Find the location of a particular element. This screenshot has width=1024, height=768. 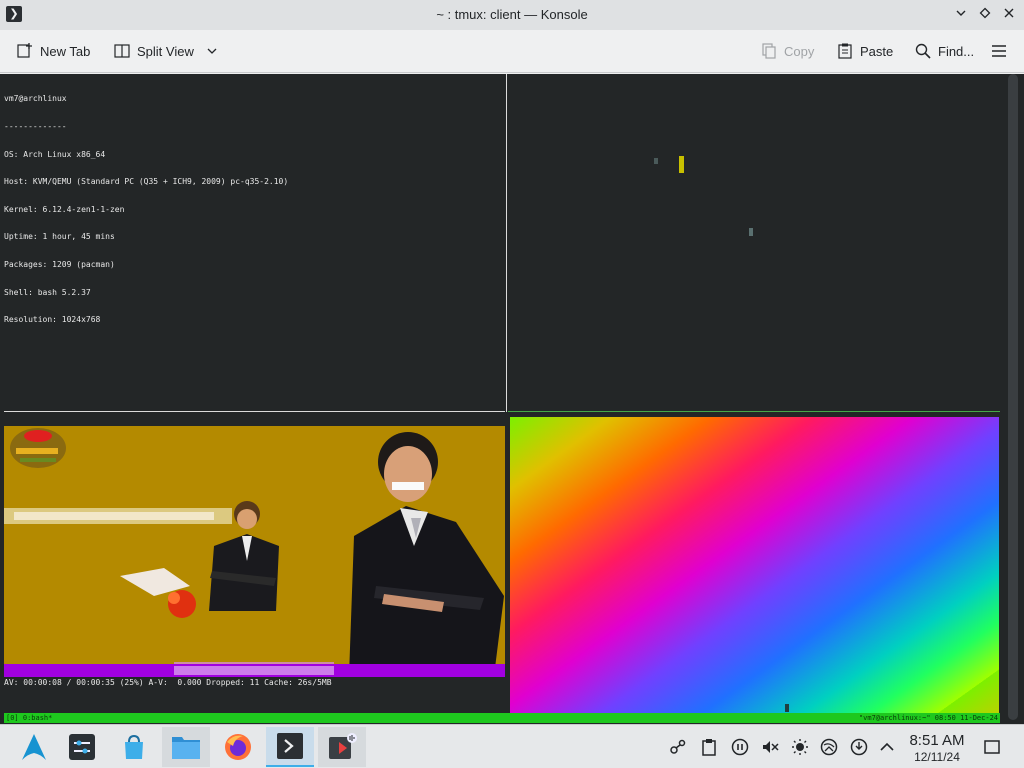

tray-clipboard is located at coordinates (709, 747).